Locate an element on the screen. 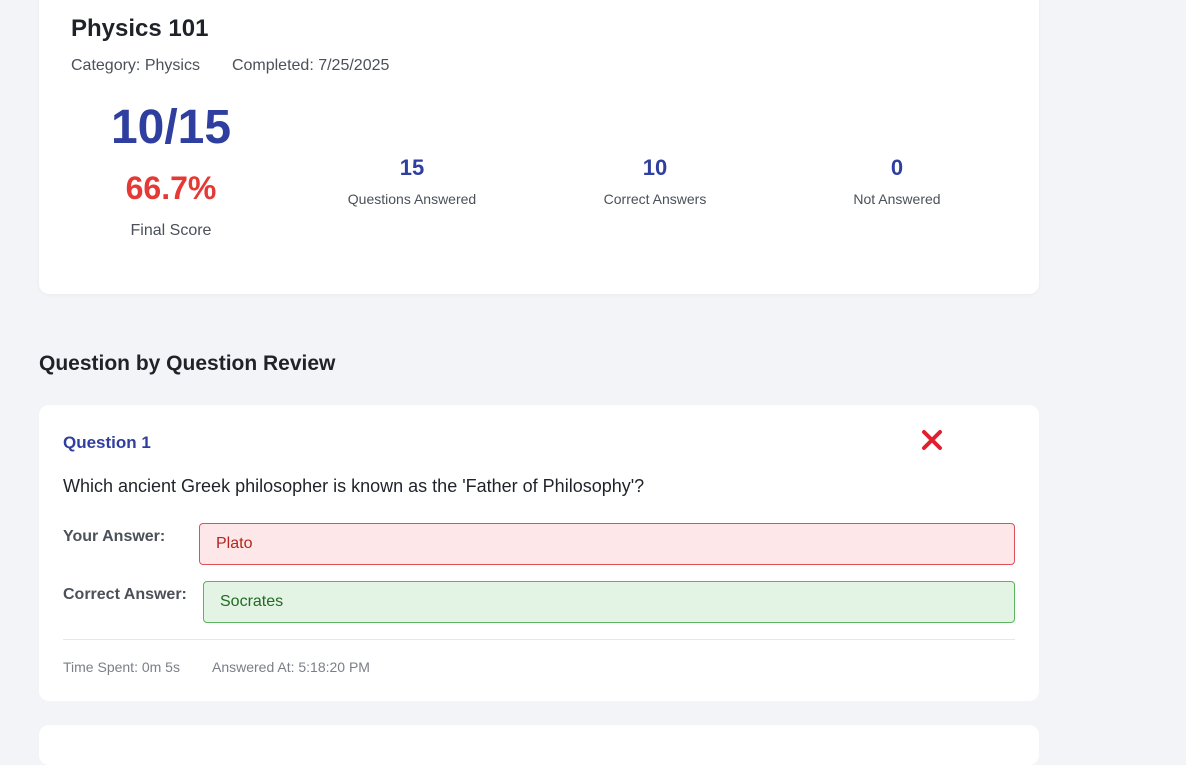 This screenshot has width=1186, height=765. stat-correct-answers: 10 Correct Answers is located at coordinates (655, 181).